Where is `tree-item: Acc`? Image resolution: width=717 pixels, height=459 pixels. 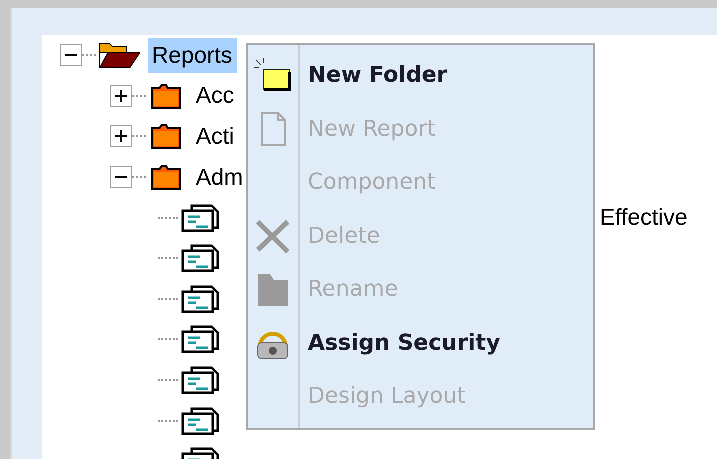 tree-item: Acc is located at coordinates (215, 96).